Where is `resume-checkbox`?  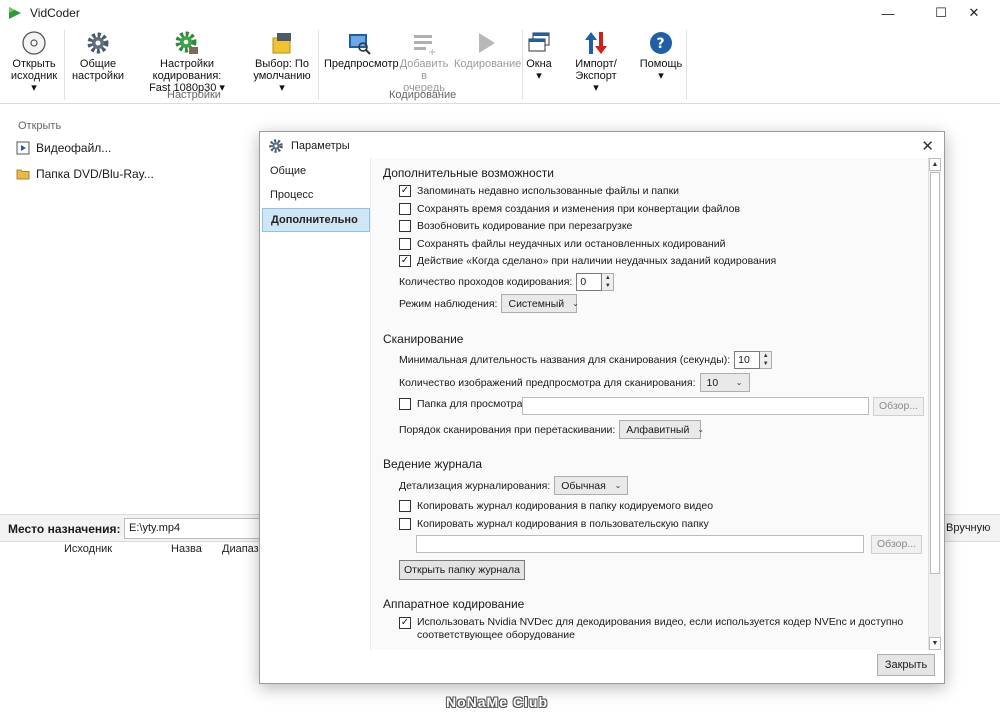 resume-checkbox is located at coordinates (405, 226).